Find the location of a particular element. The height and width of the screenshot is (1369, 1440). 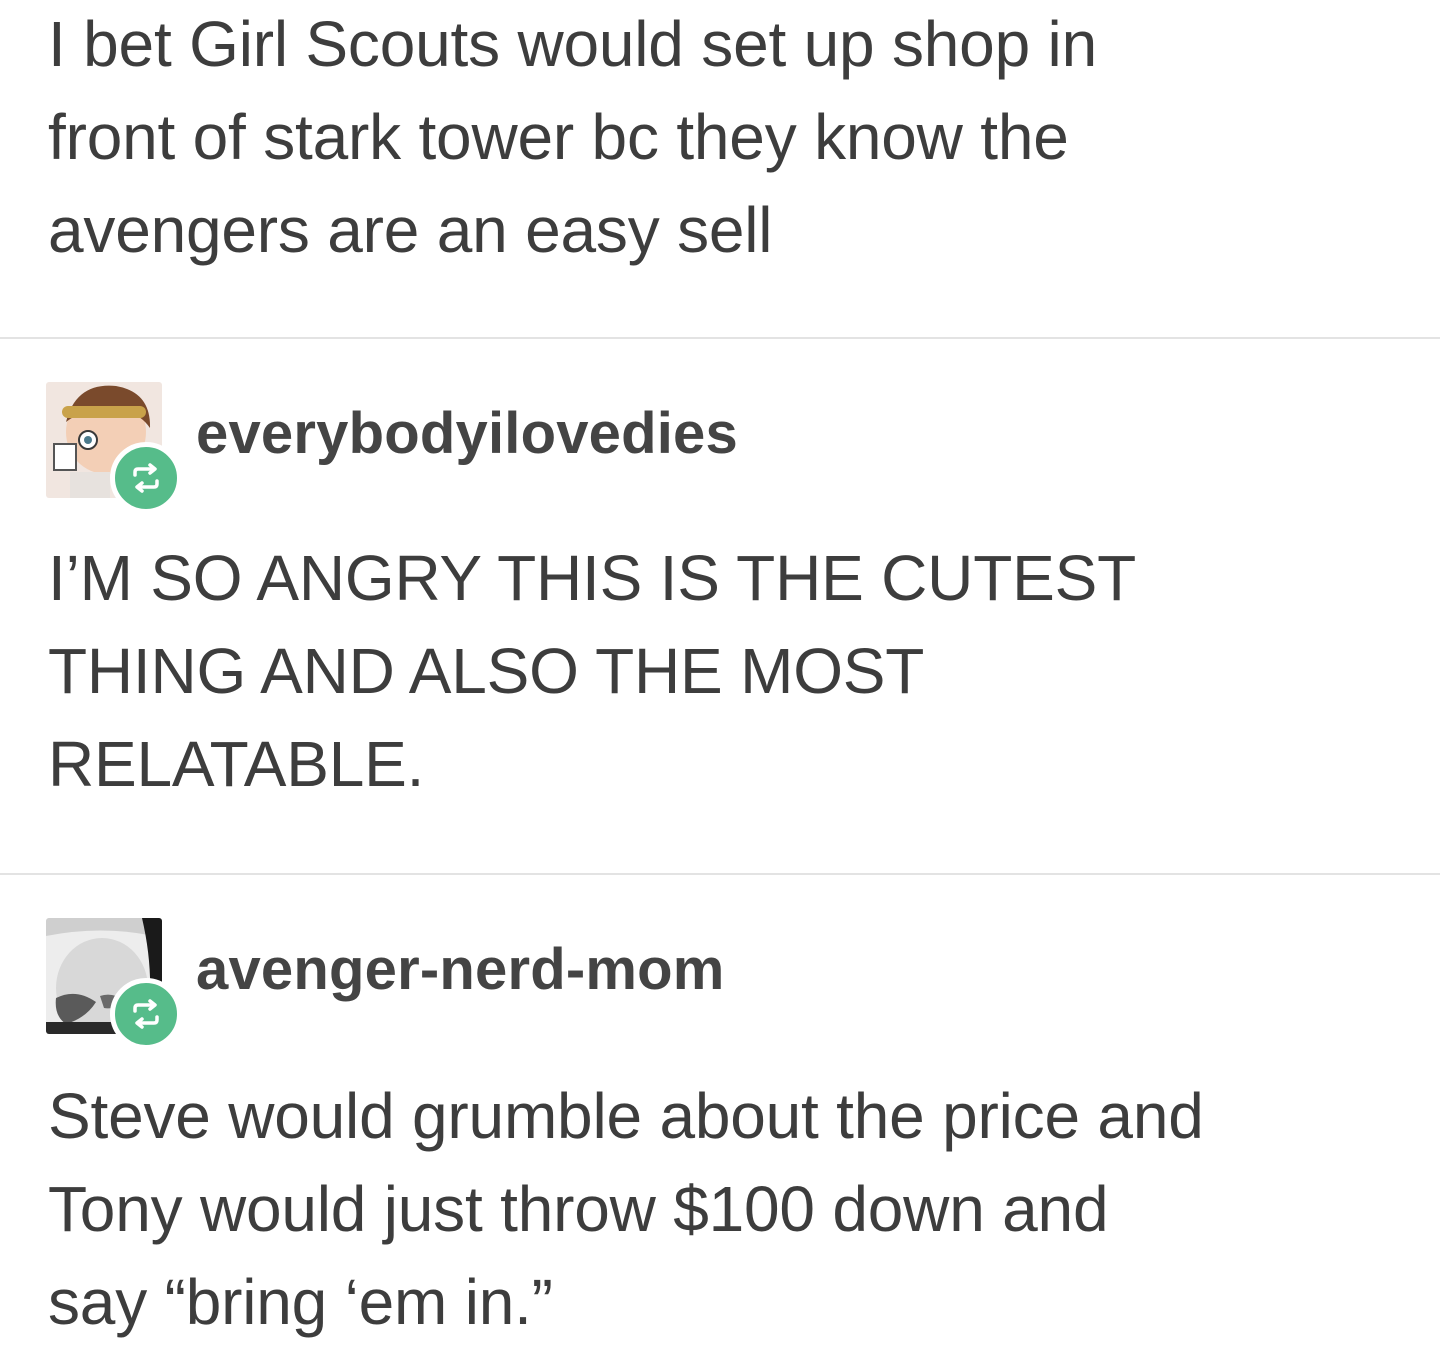

reblog-author-header: avenger-nerd-mom is located at coordinates (496, 984).